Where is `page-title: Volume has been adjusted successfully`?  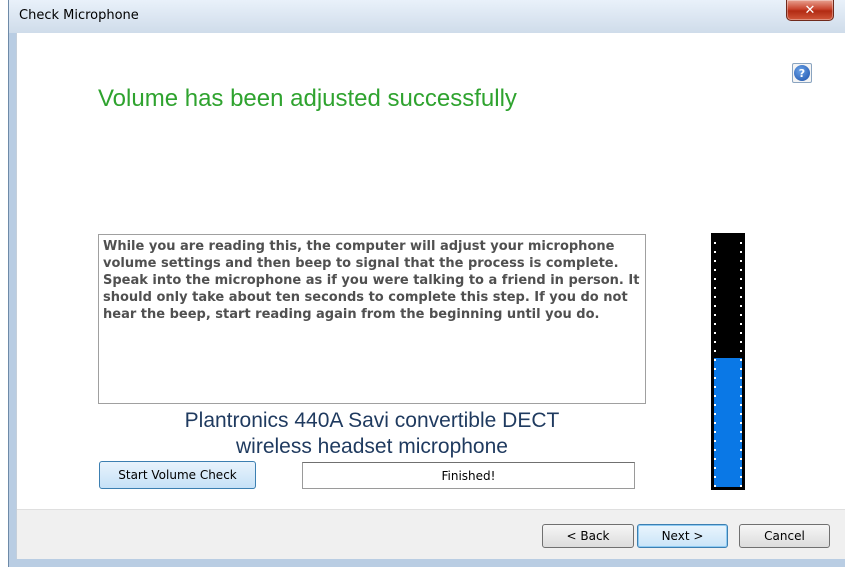
page-title: Volume has been adjusted successfully is located at coordinates (307, 98).